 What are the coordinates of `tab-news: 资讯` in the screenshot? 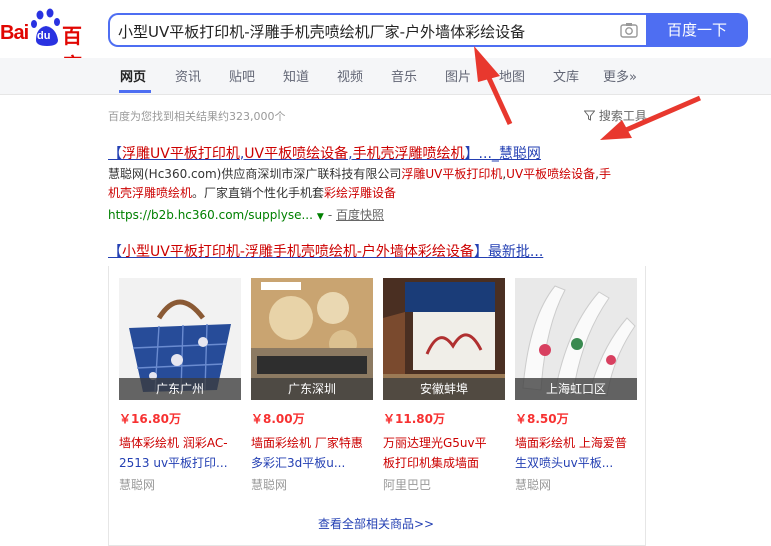 It's located at (188, 75).